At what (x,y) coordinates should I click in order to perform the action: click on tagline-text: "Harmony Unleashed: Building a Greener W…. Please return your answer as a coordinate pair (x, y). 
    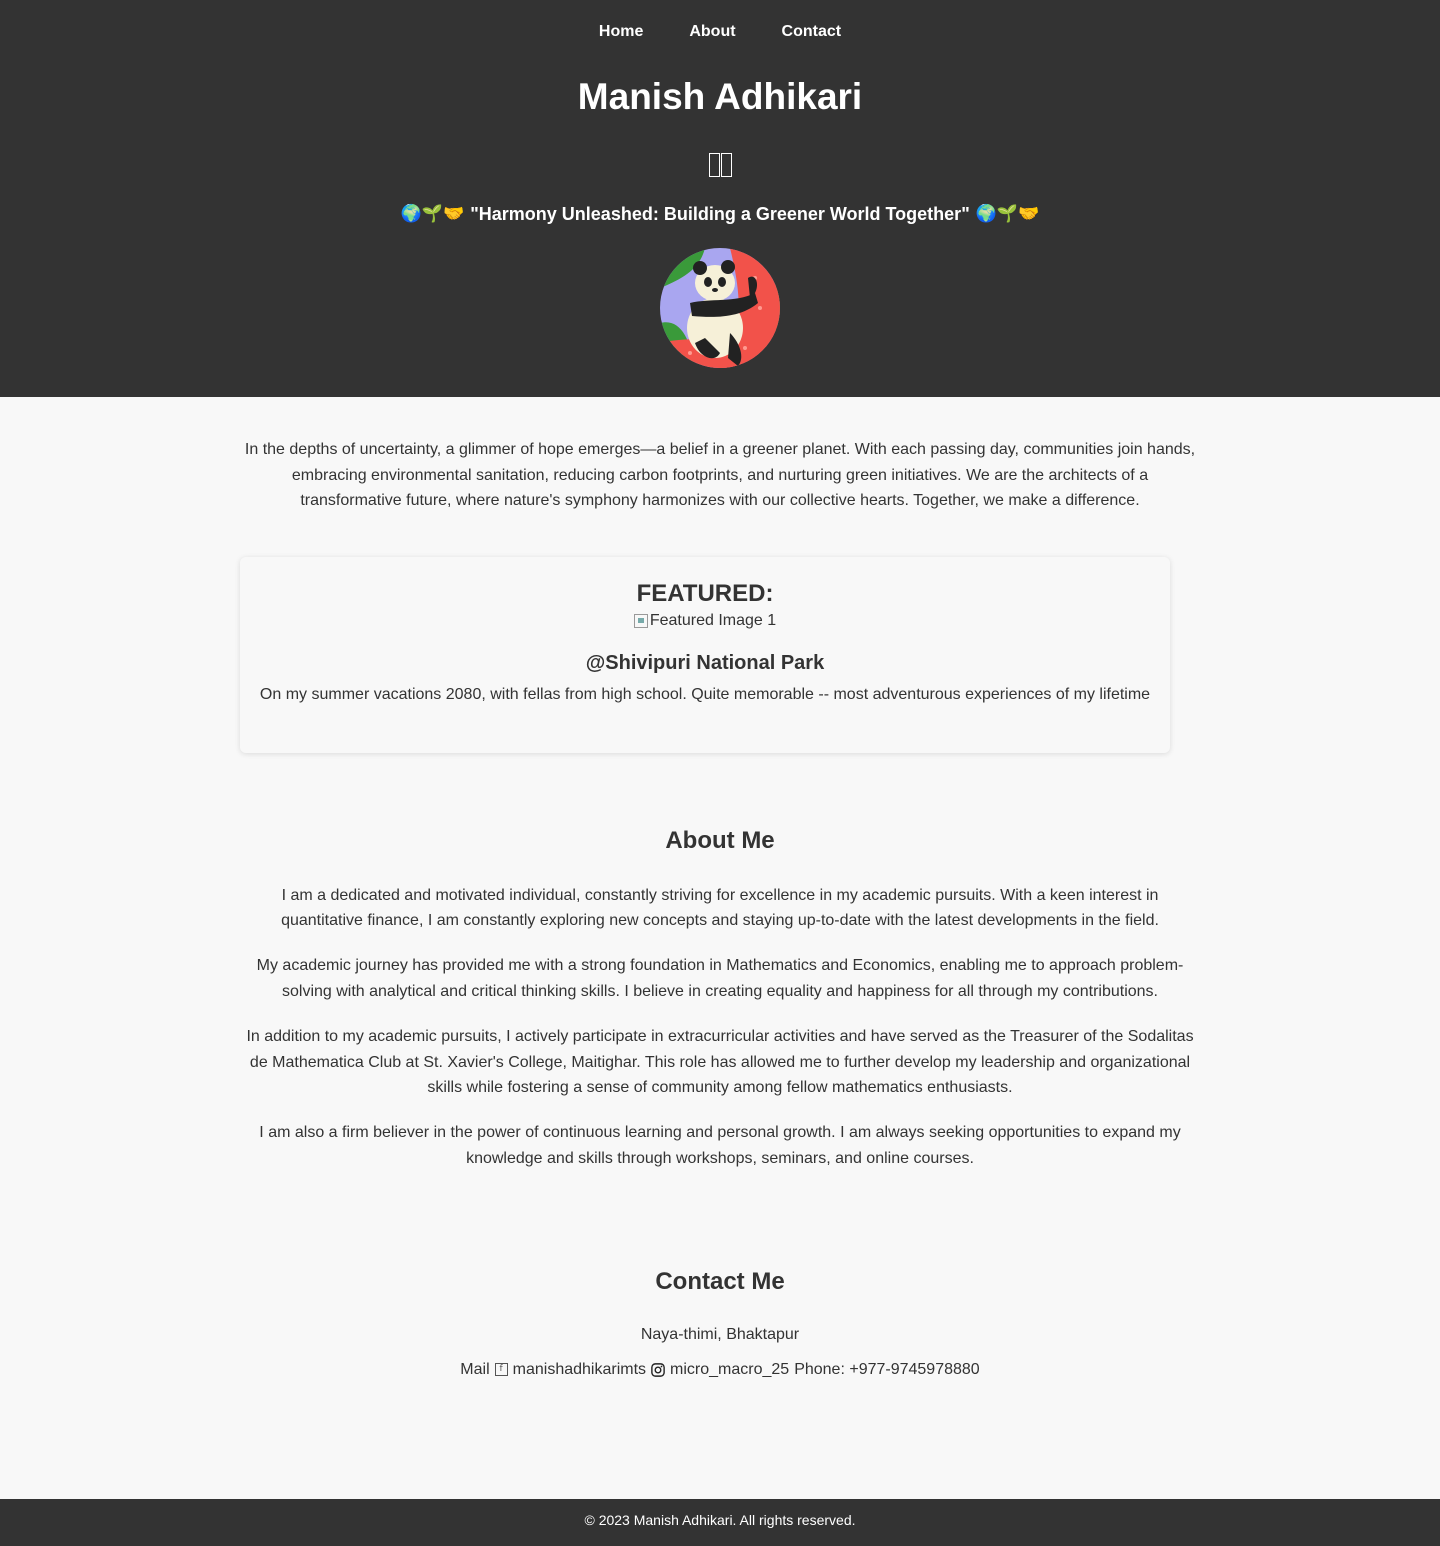
    Looking at the image, I should click on (720, 214).